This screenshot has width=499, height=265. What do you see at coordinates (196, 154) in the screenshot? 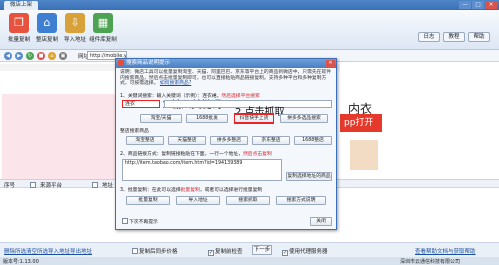
I see `step2-label: 2、商品链接方式：复制链接粘贴在下面，一行一个地址，然后点击复制` at bounding box center [196, 154].